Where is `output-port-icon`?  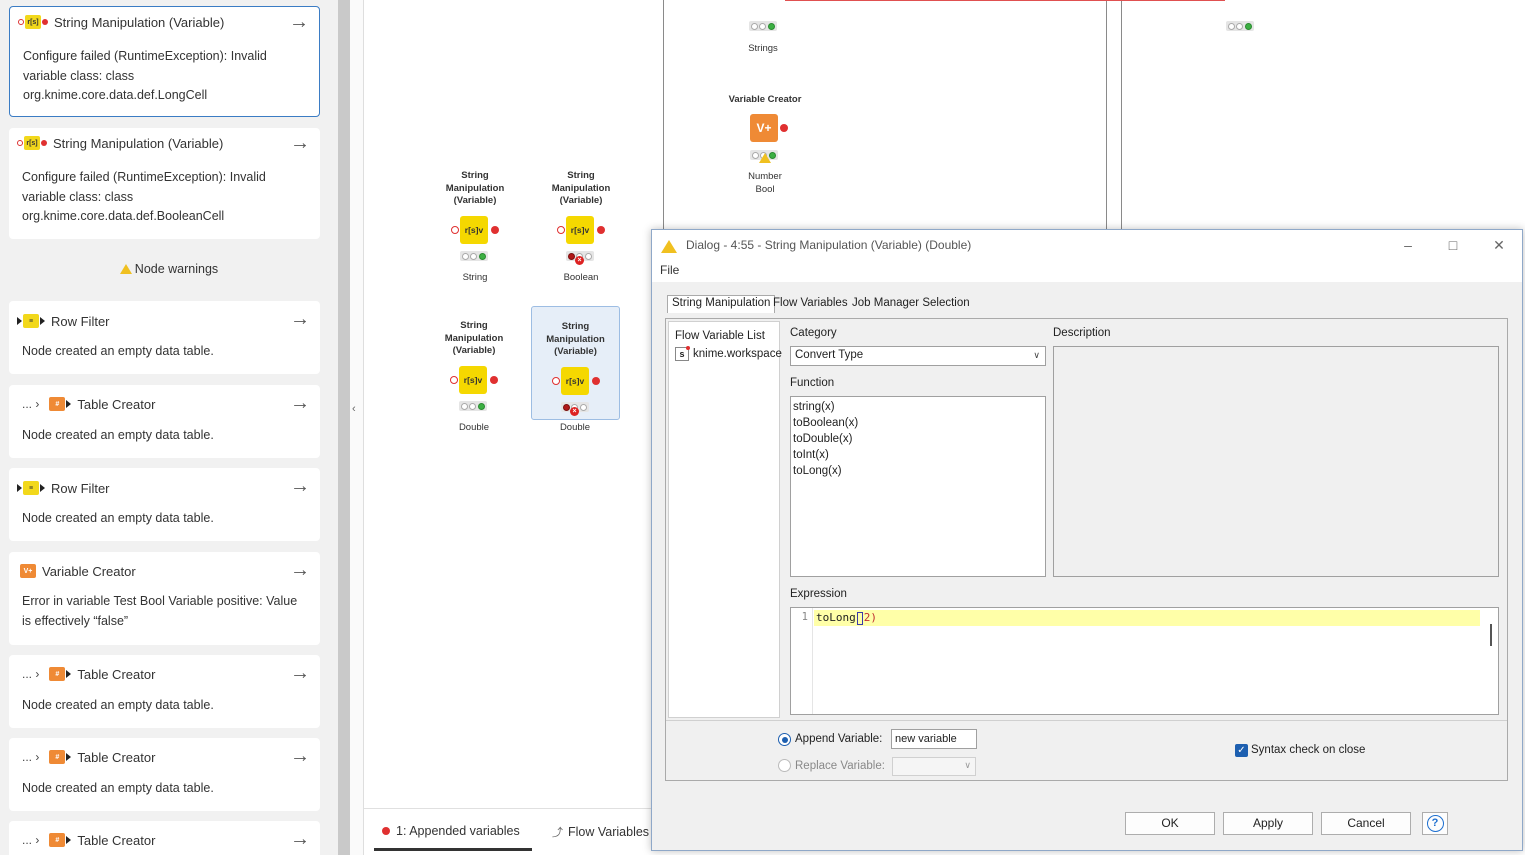 output-port-icon is located at coordinates (69, 840).